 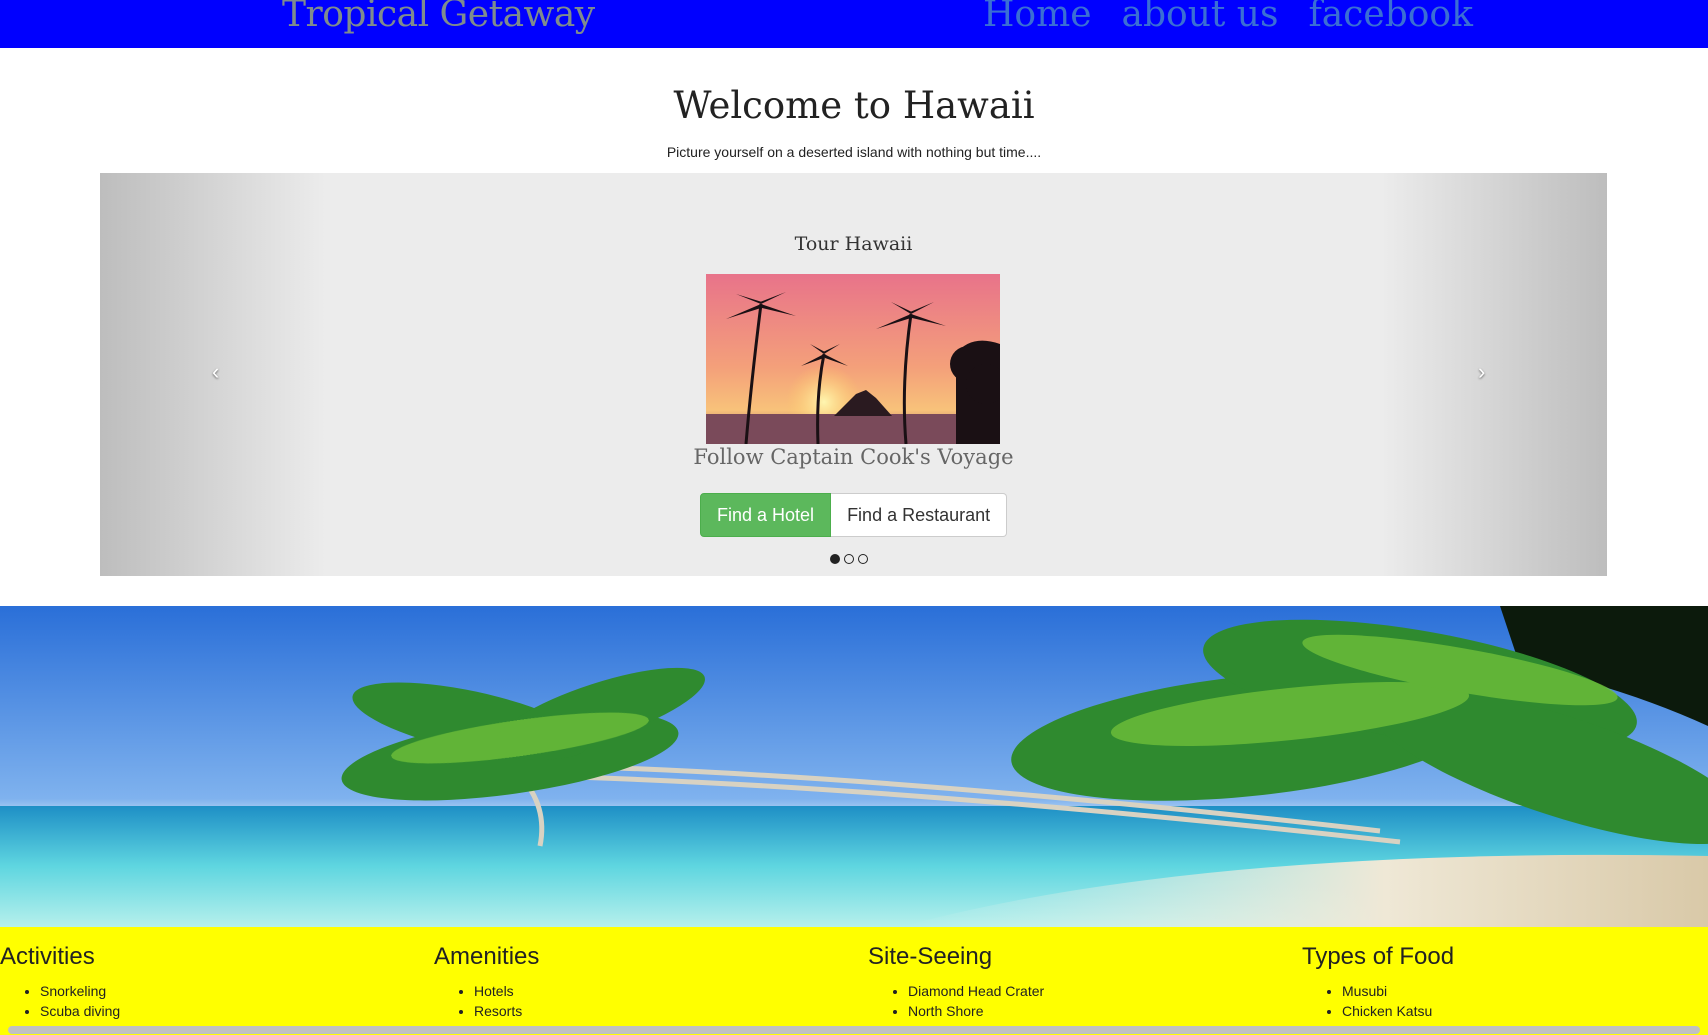 I want to click on horizontal-scrollbar, so click(x=854, y=1030).